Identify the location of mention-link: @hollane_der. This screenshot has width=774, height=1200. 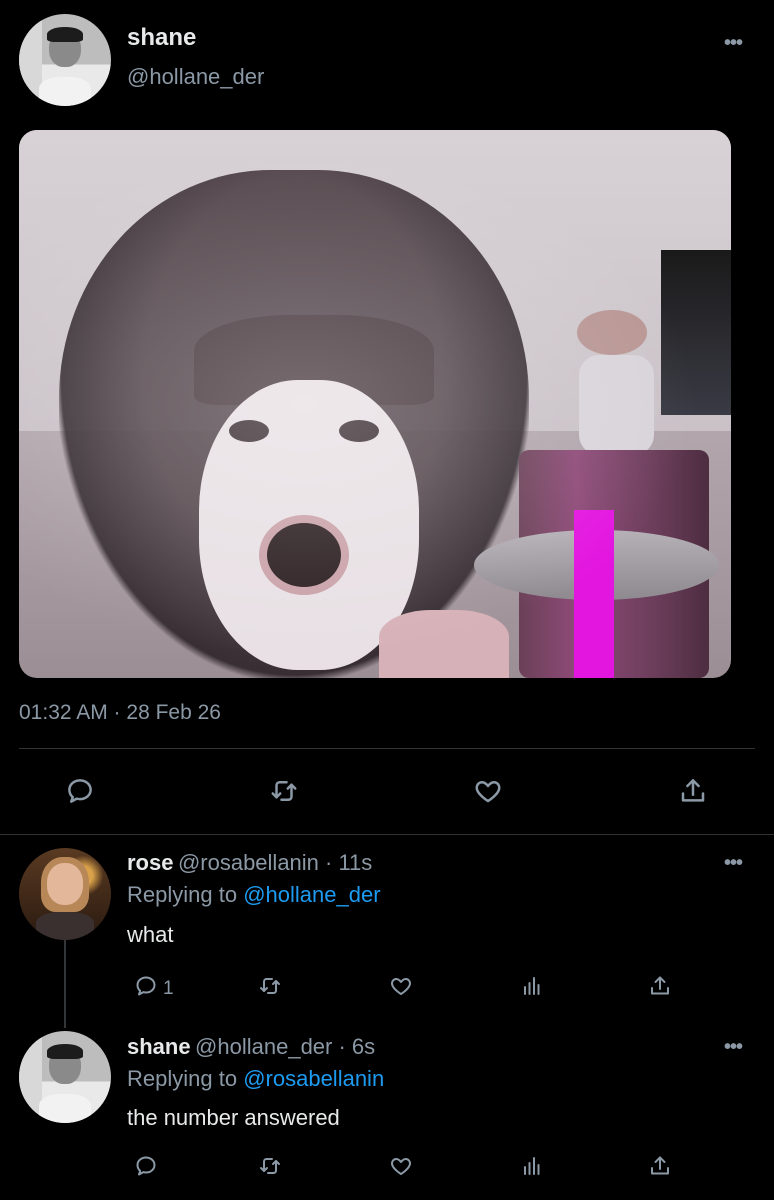
(311, 894).